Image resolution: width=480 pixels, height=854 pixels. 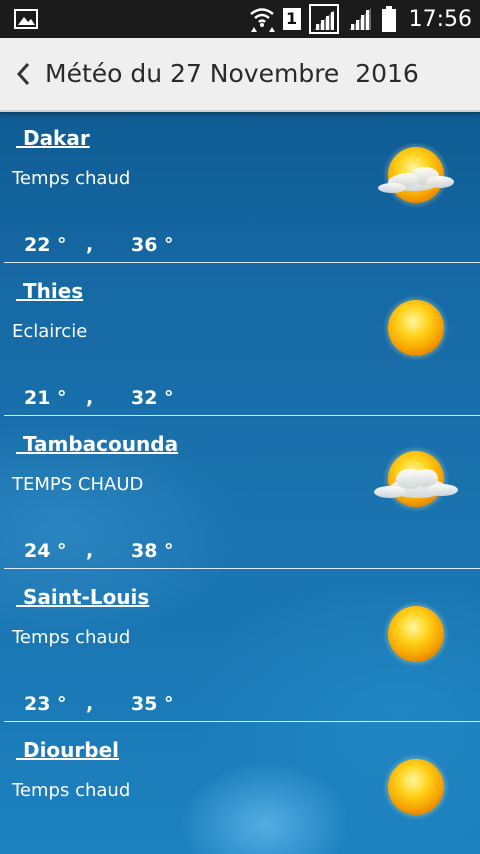 I want to click on status-bar: 1 17:56, so click(x=240, y=19).